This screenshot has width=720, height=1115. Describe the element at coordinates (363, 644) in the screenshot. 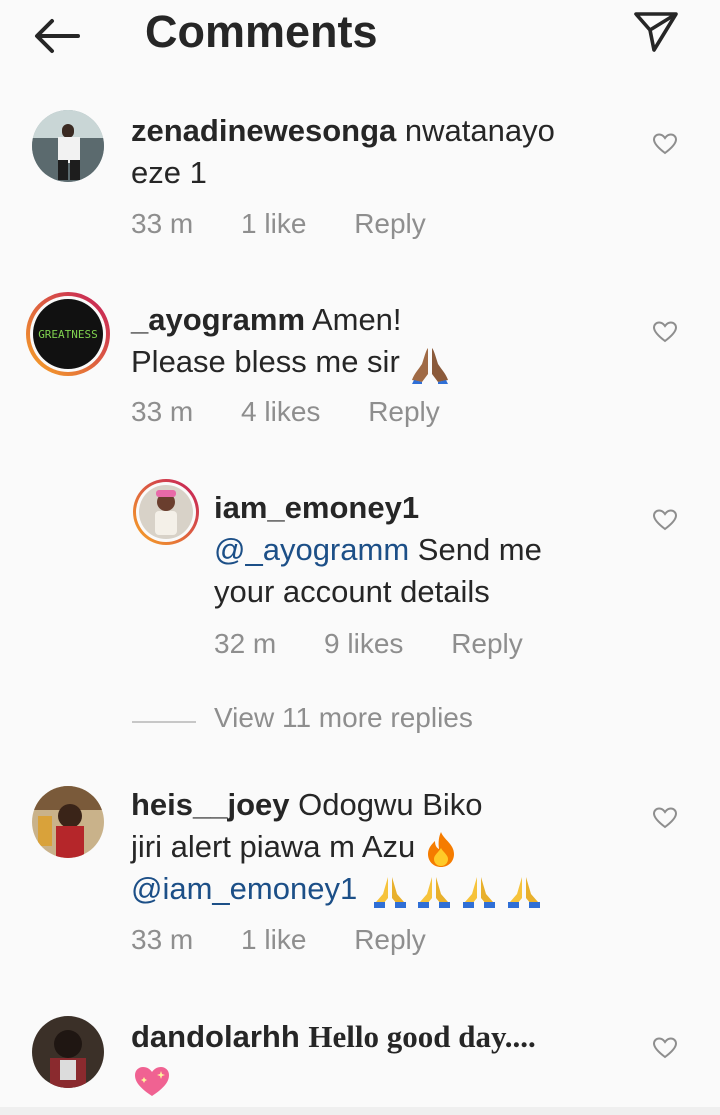

I see `comment-likes: 9 likes` at that location.